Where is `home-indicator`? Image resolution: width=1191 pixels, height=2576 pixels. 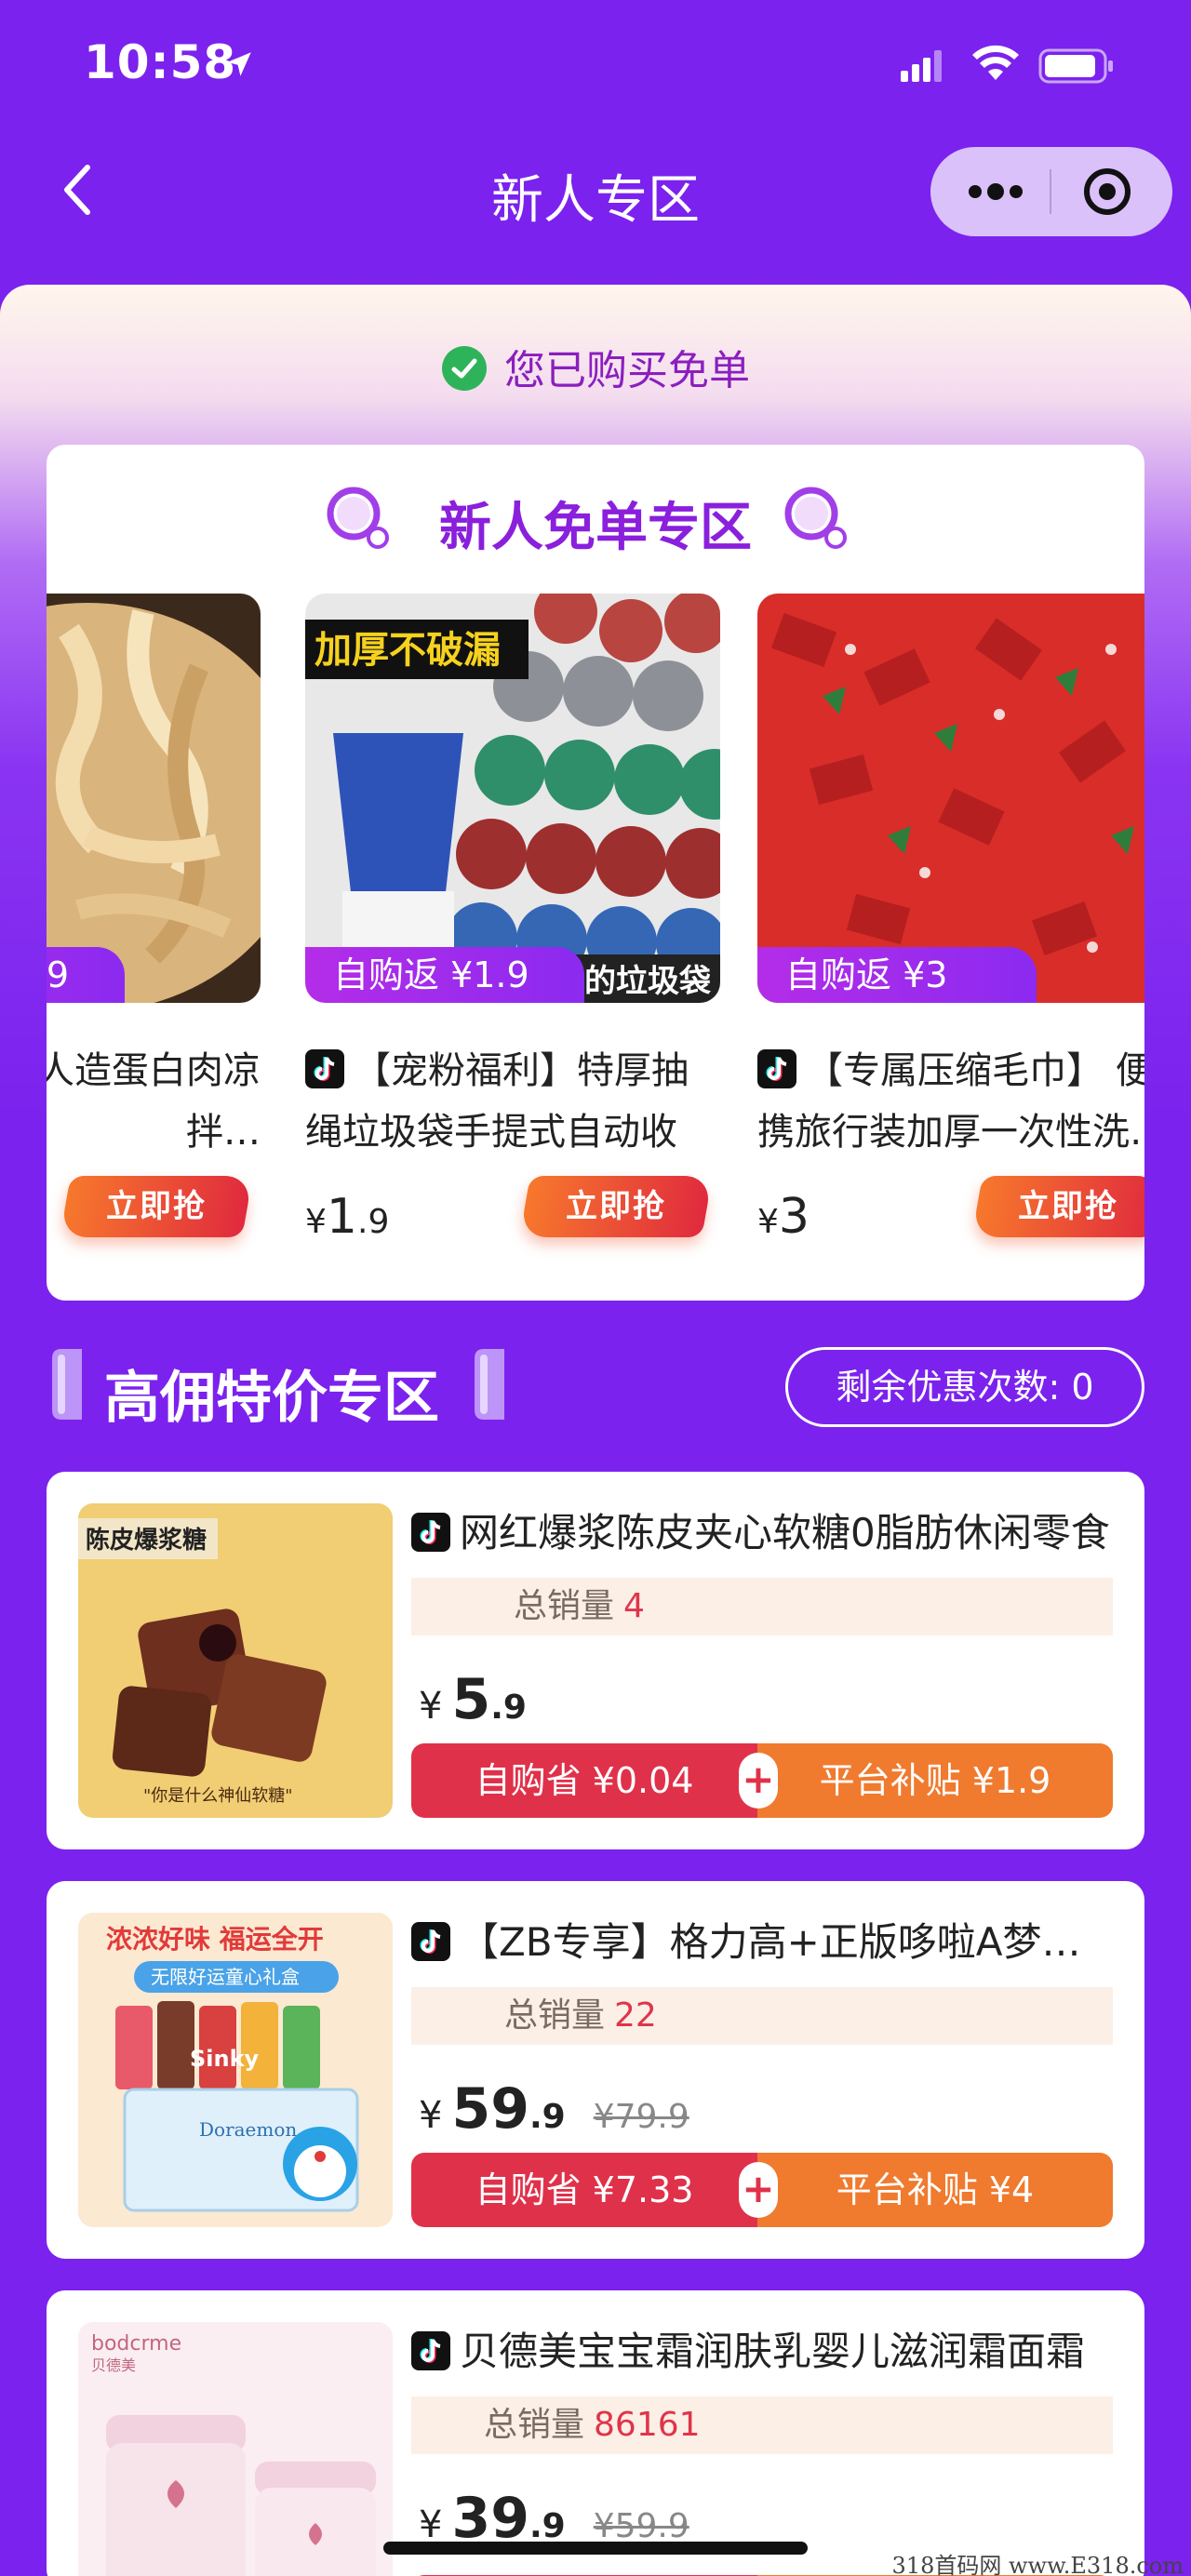
home-indicator is located at coordinates (595, 2548).